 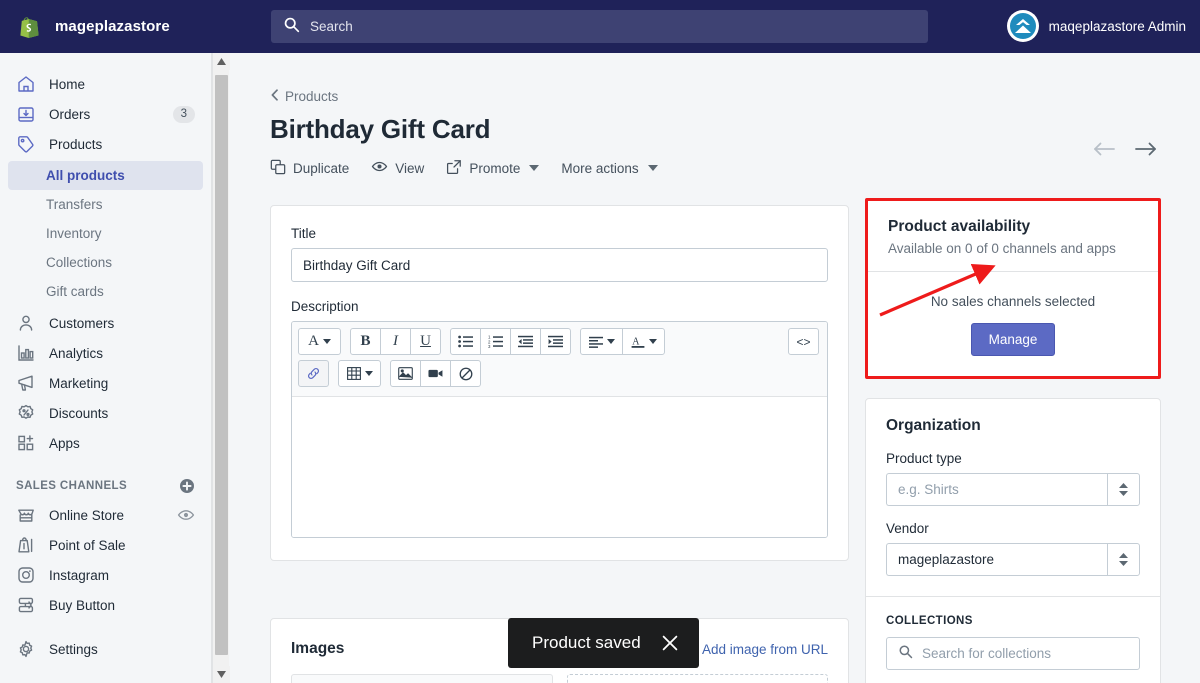 What do you see at coordinates (410, 168) in the screenshot?
I see `action-label: View` at bounding box center [410, 168].